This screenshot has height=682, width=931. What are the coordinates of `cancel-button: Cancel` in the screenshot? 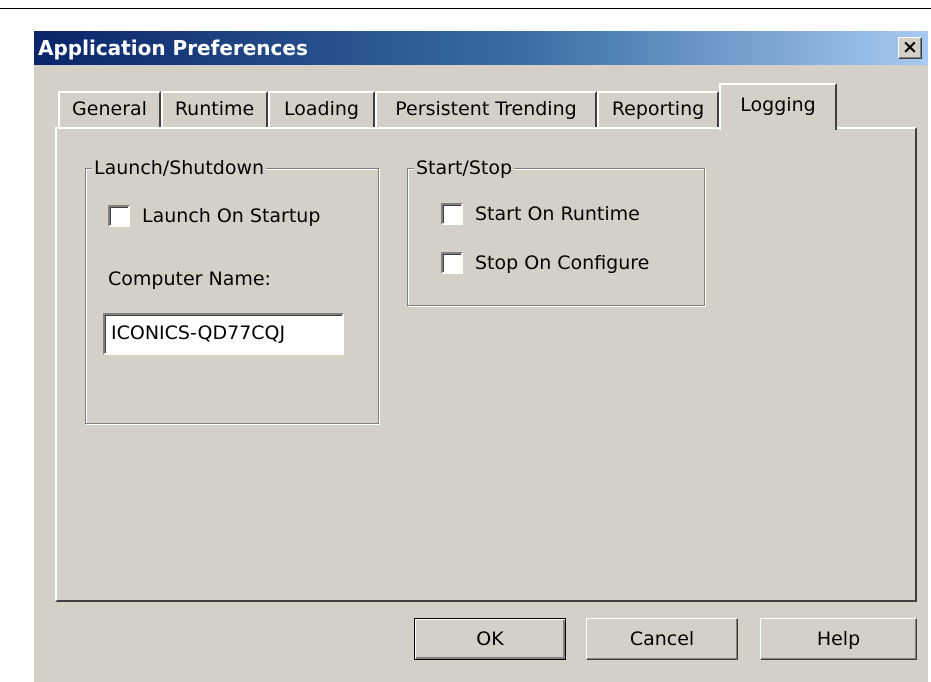 It's located at (662, 639).